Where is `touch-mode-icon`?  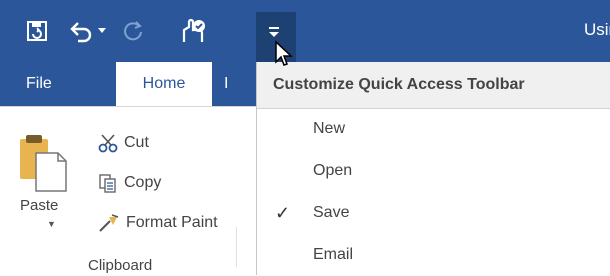 touch-mode-icon is located at coordinates (193, 30).